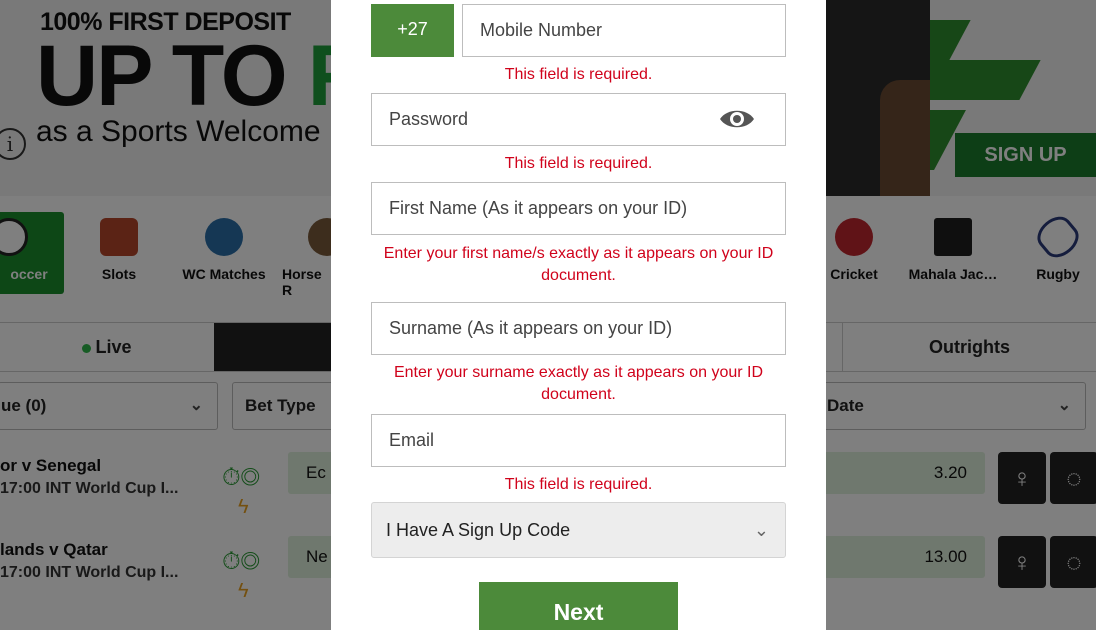  What do you see at coordinates (578, 328) in the screenshot?
I see `surname-input: Surname (As it appears on your ID)` at bounding box center [578, 328].